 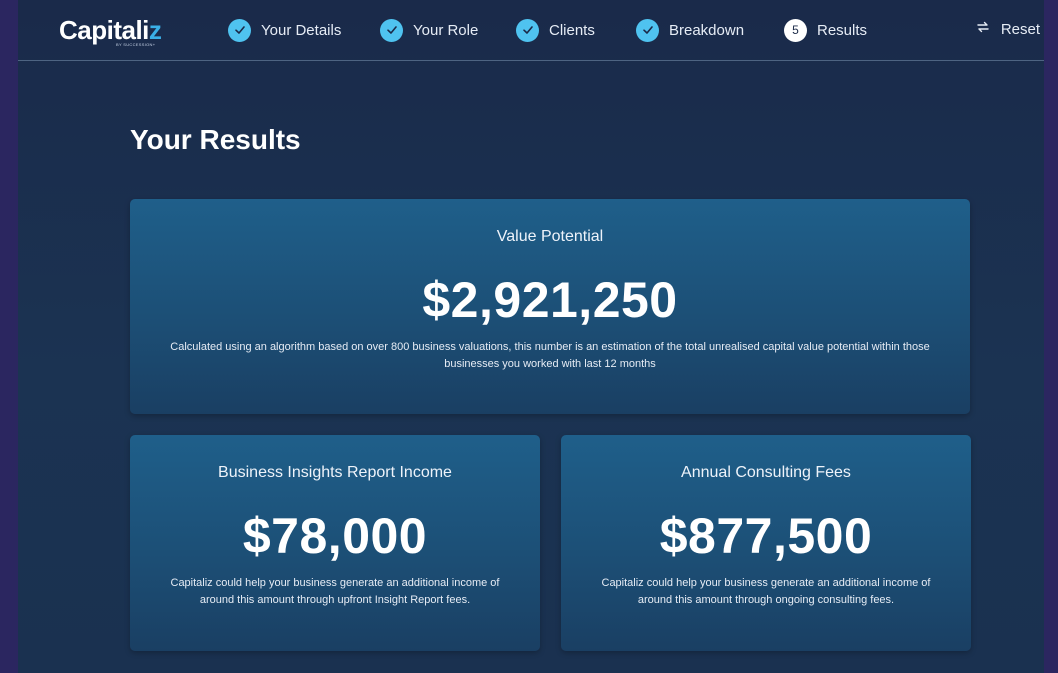 I want to click on value-potential-amount: $2,921,250, so click(x=550, y=300).